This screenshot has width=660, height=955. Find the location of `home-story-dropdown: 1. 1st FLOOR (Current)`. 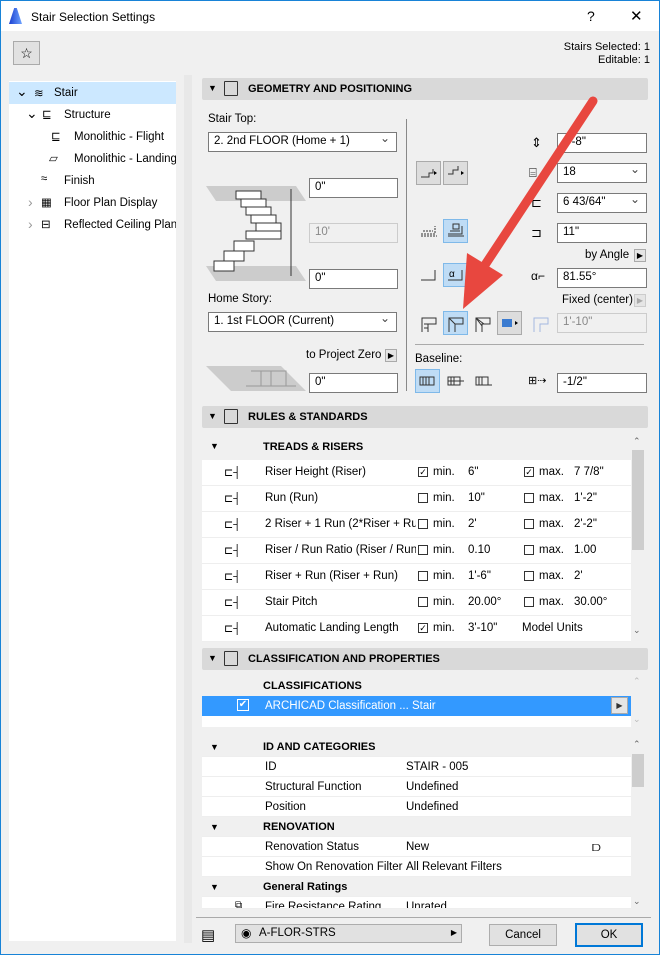

home-story-dropdown: 1. 1st FLOOR (Current) is located at coordinates (302, 322).